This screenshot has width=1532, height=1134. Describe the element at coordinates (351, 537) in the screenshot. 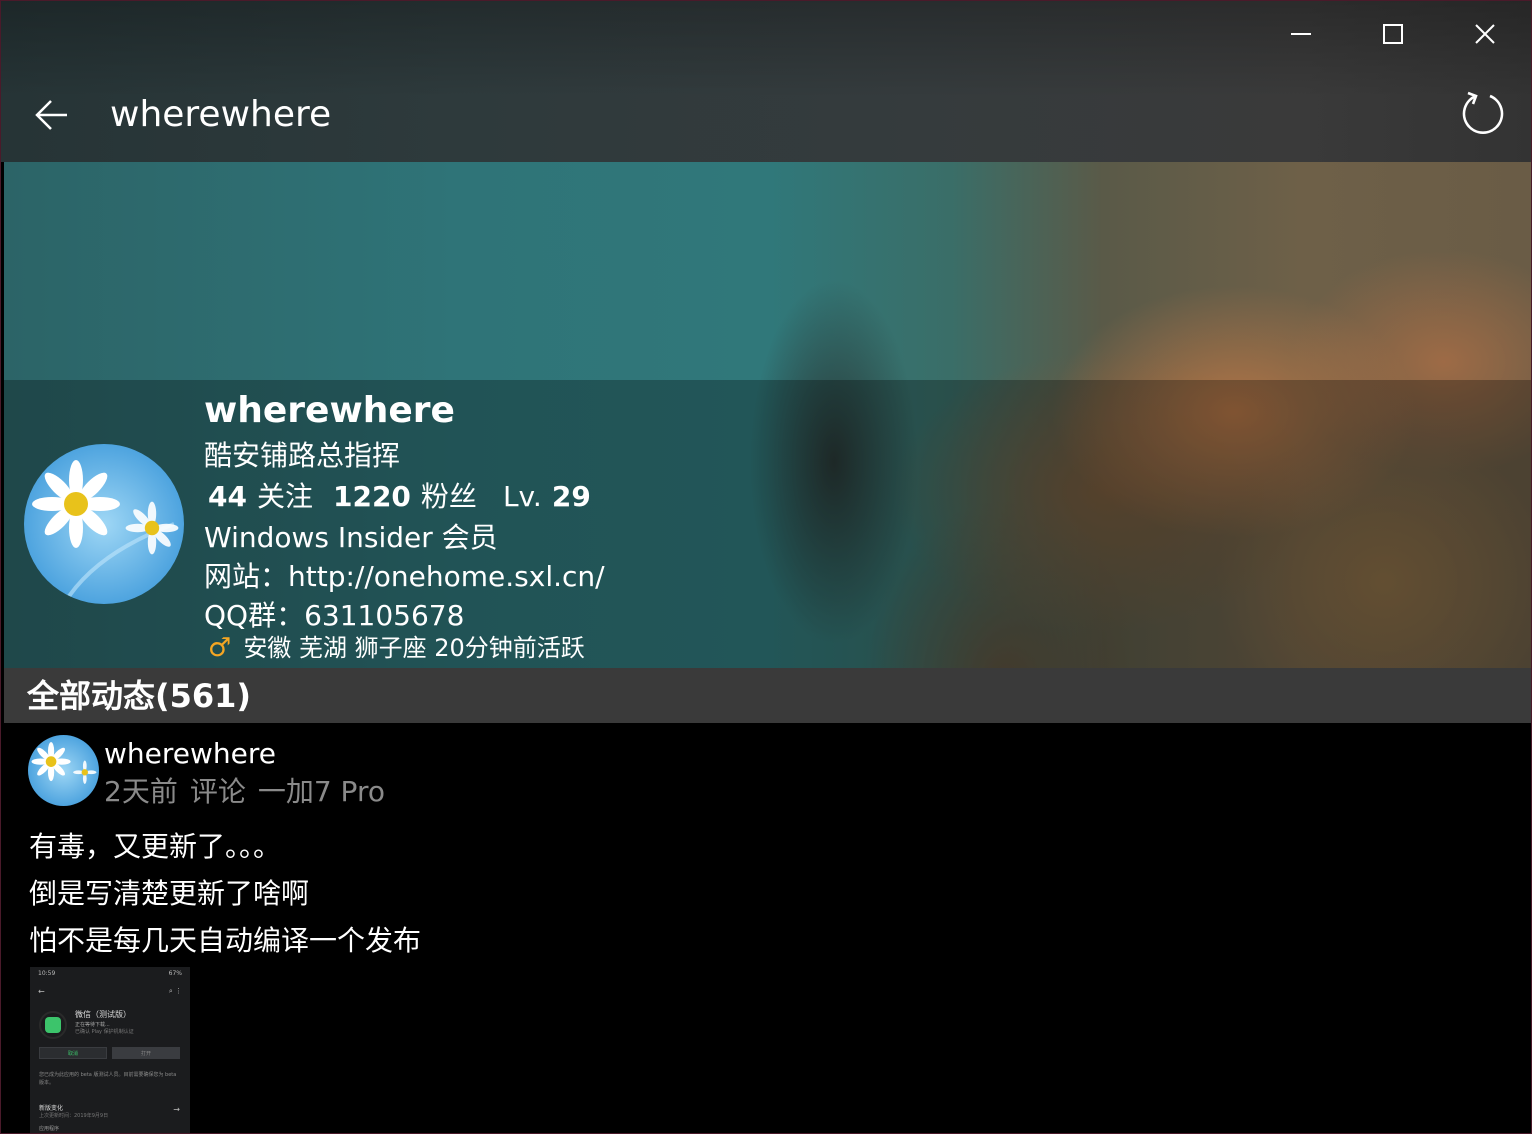

I see `membership-badge: Windows Insider 会员` at that location.